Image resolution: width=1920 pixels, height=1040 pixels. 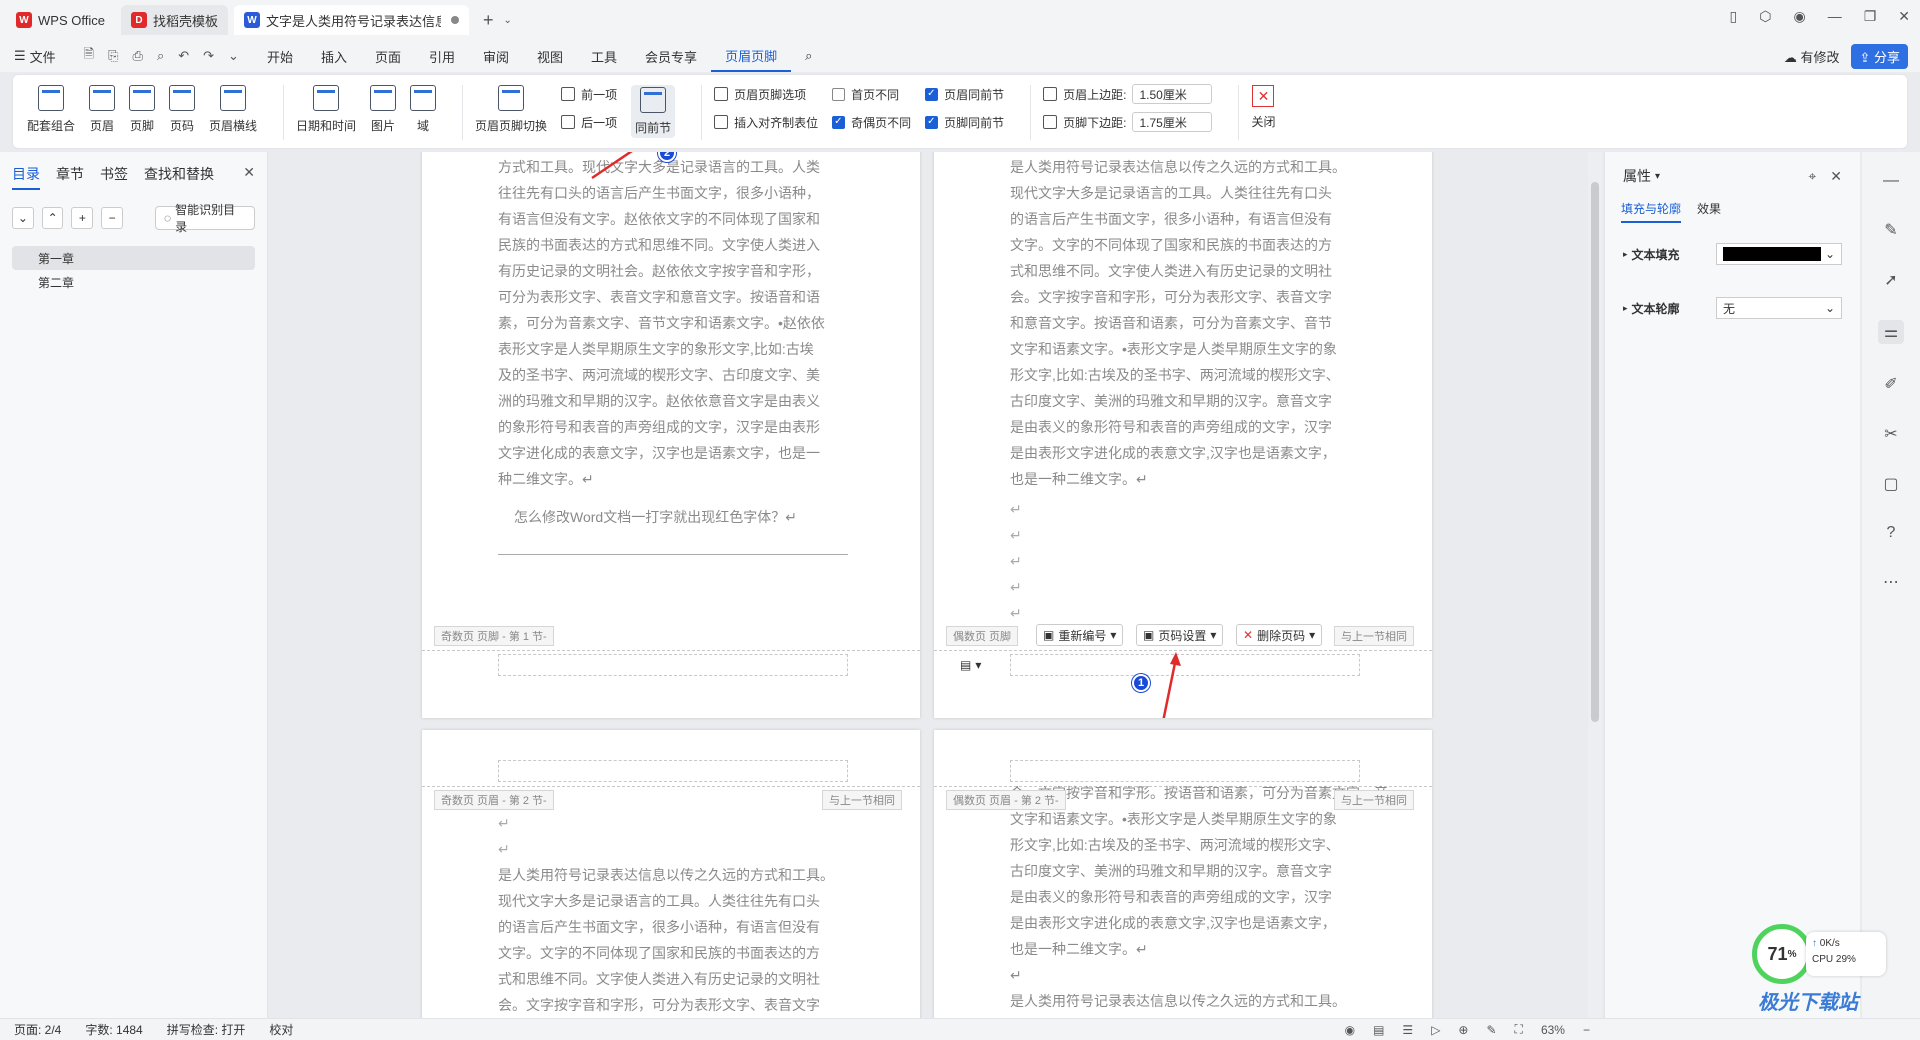 I want to click on export-icon: ⎘, so click(x=113, y=56).